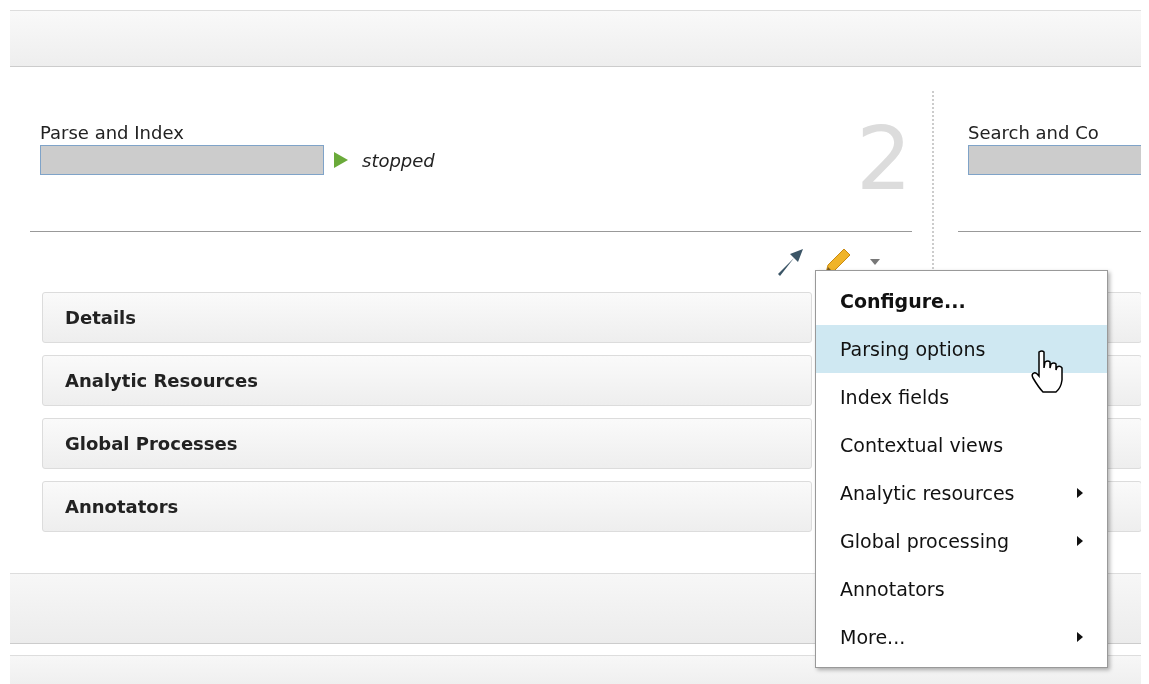 This screenshot has height=684, width=1149. Describe the element at coordinates (875, 262) in the screenshot. I see `caret-icon` at that location.